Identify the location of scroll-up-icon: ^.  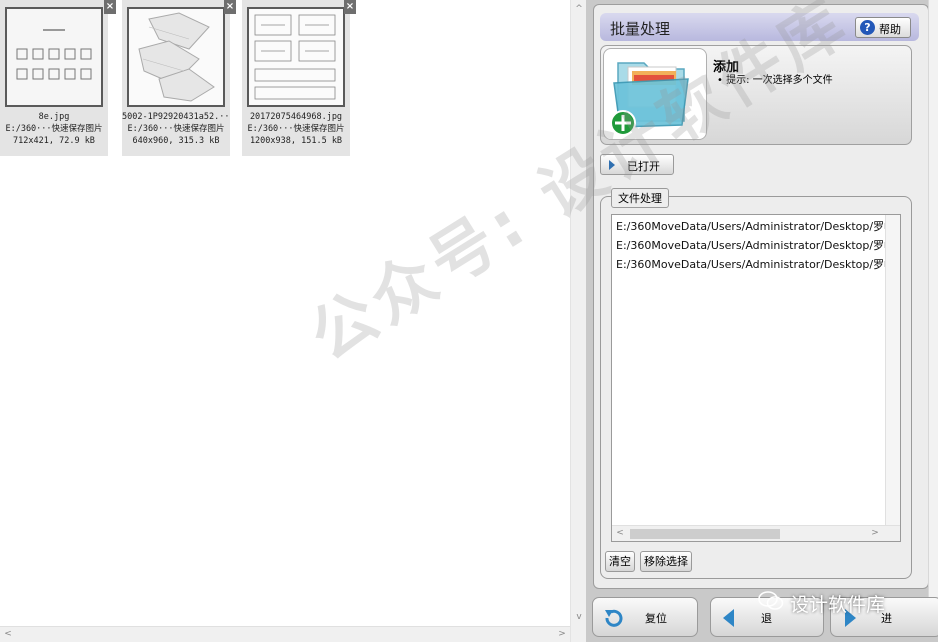
(579, 9).